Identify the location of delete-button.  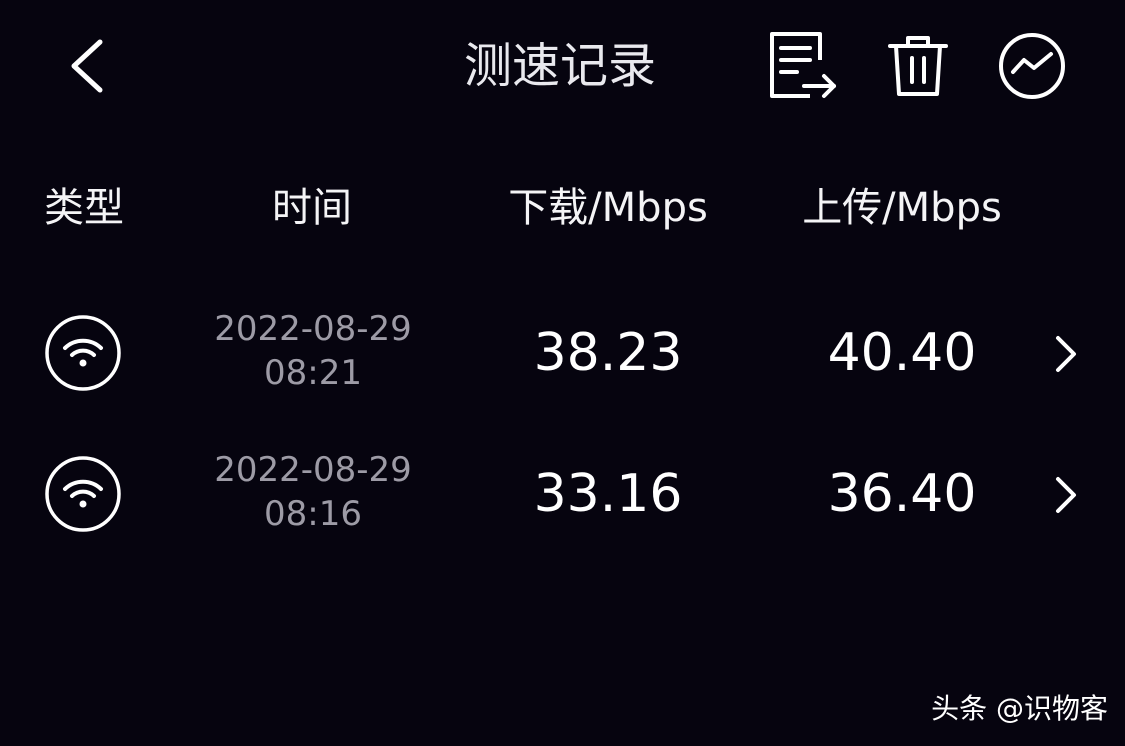
(918, 66).